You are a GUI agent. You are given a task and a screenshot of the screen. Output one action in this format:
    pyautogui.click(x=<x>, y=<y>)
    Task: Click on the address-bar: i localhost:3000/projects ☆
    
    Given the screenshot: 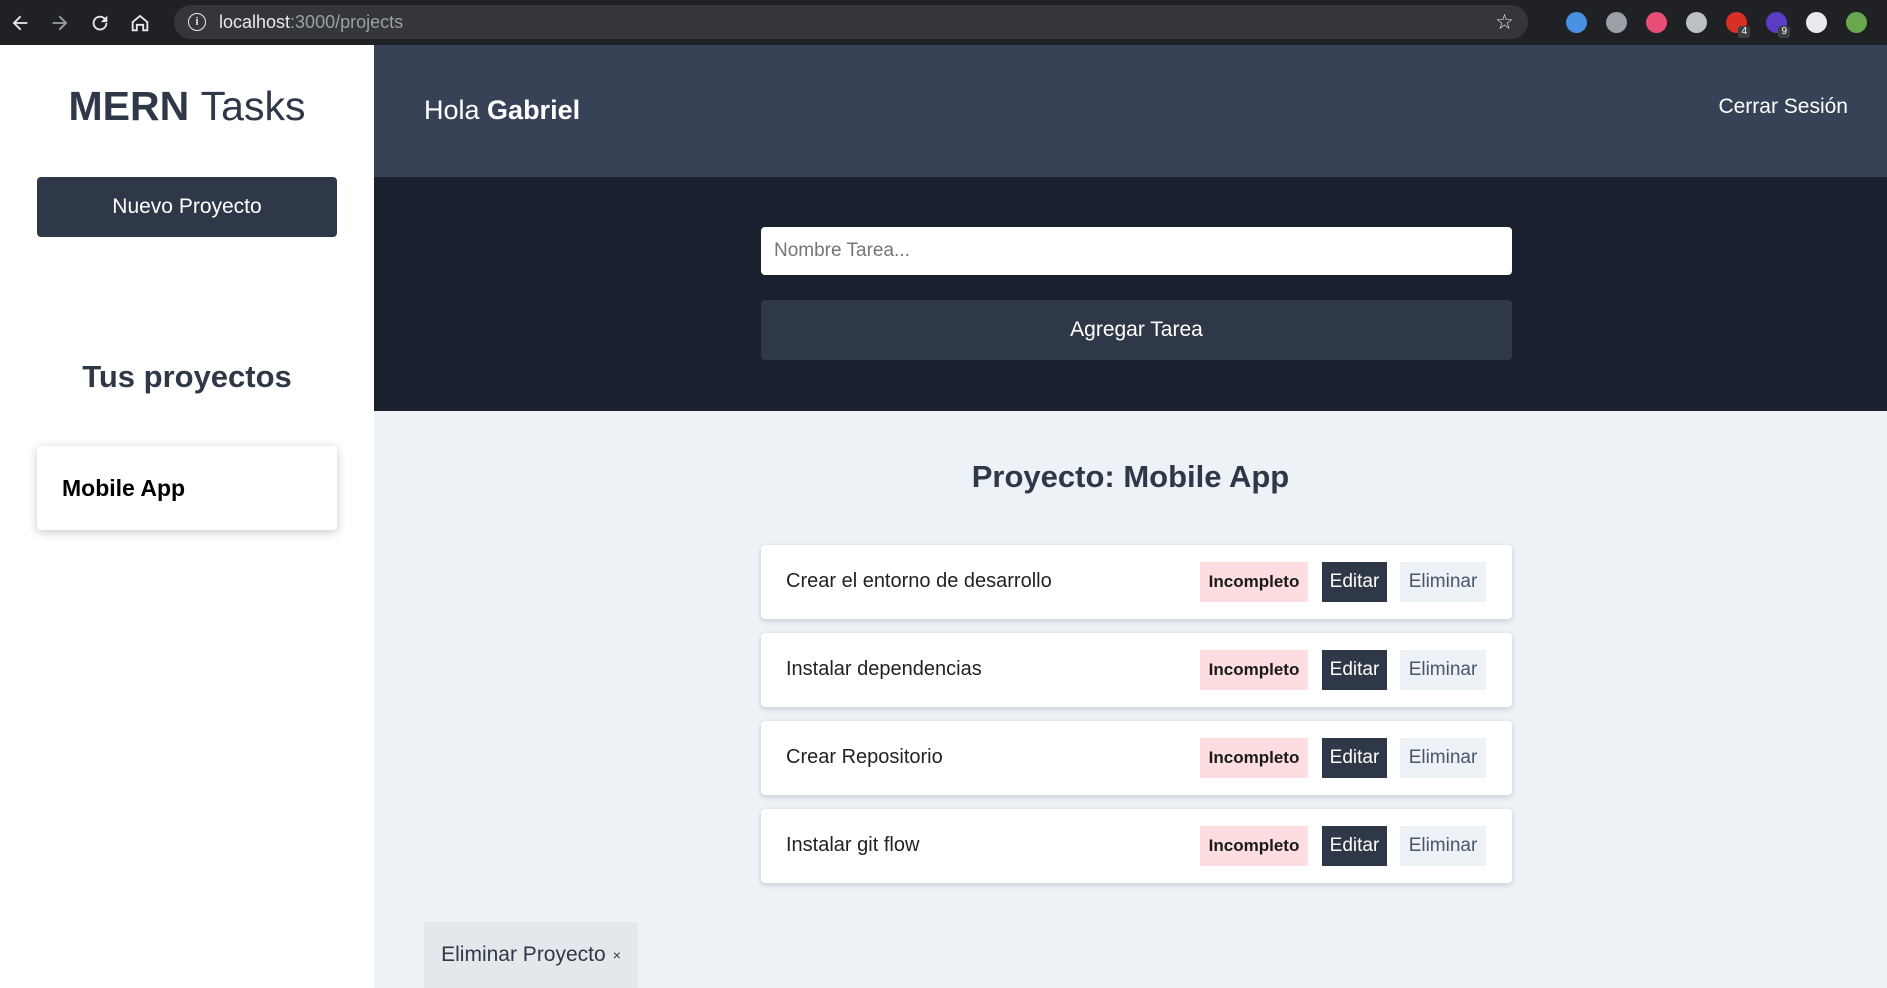 What is the action you would take?
    pyautogui.click(x=851, y=22)
    